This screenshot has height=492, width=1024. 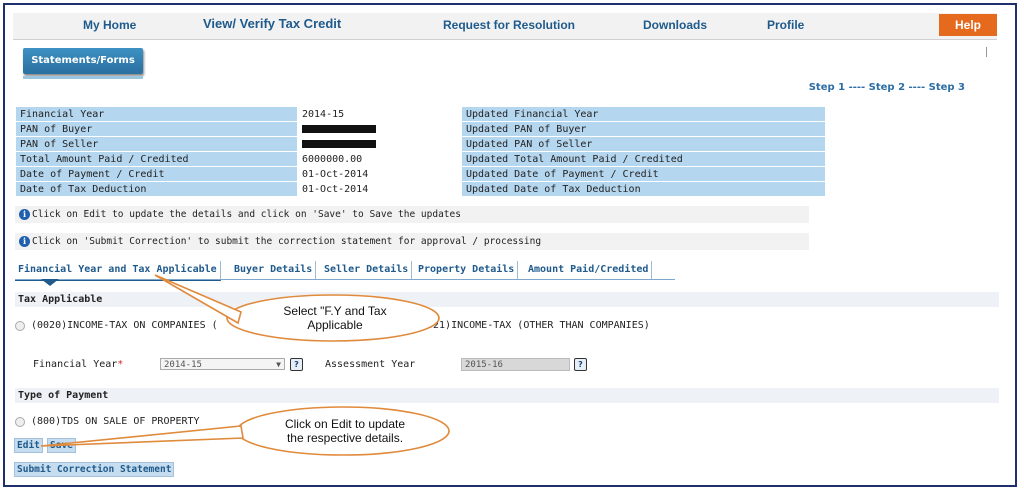 What do you see at coordinates (198, 299) in the screenshot?
I see `fy-callout-pointer` at bounding box center [198, 299].